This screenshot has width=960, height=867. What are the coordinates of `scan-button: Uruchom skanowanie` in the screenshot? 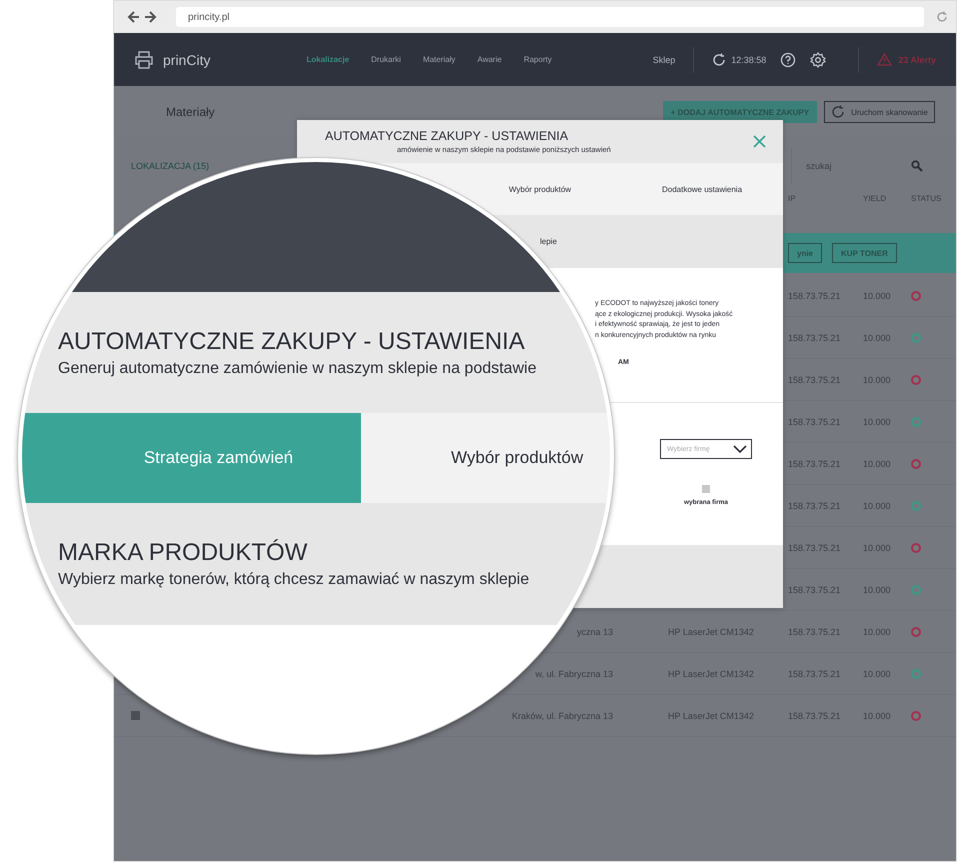 It's located at (879, 112).